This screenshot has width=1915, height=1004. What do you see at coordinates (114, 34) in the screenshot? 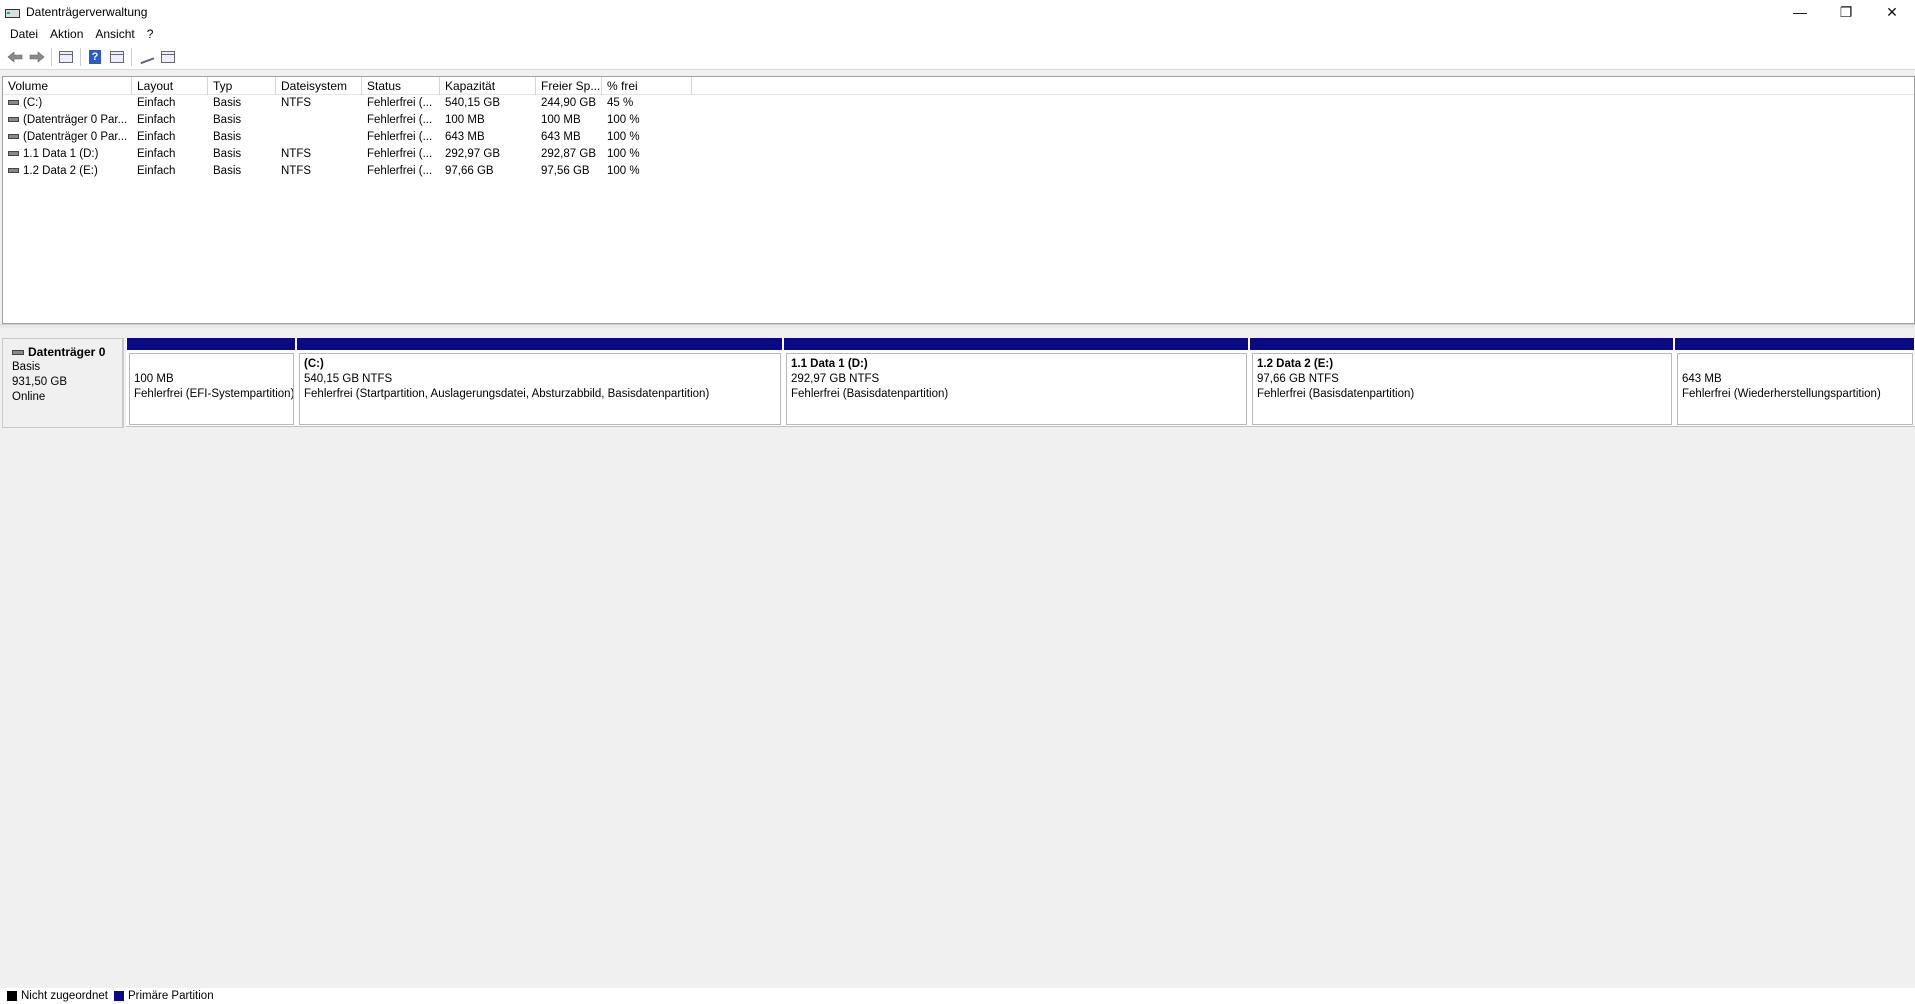
I see `menu-ansicht: Ansicht` at bounding box center [114, 34].